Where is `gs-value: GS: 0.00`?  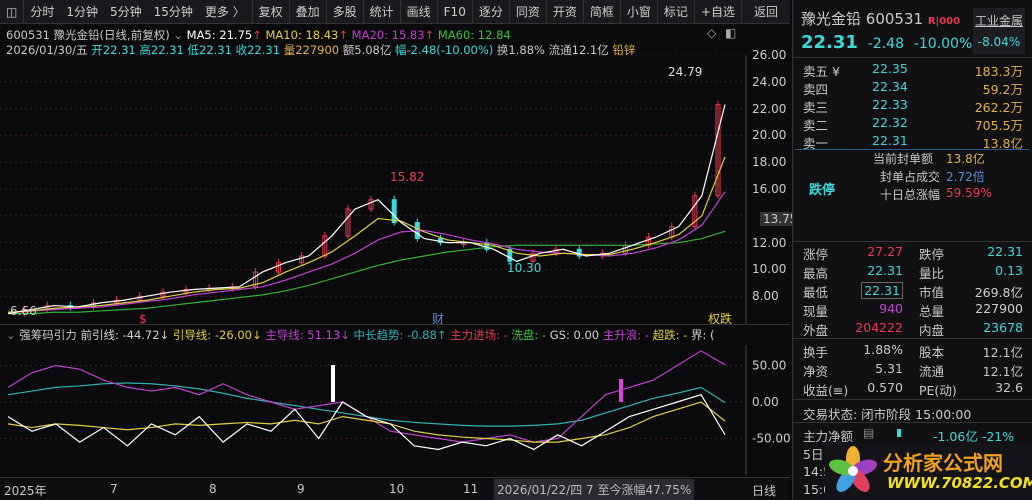
gs-value: GS: 0.00 is located at coordinates (574, 335).